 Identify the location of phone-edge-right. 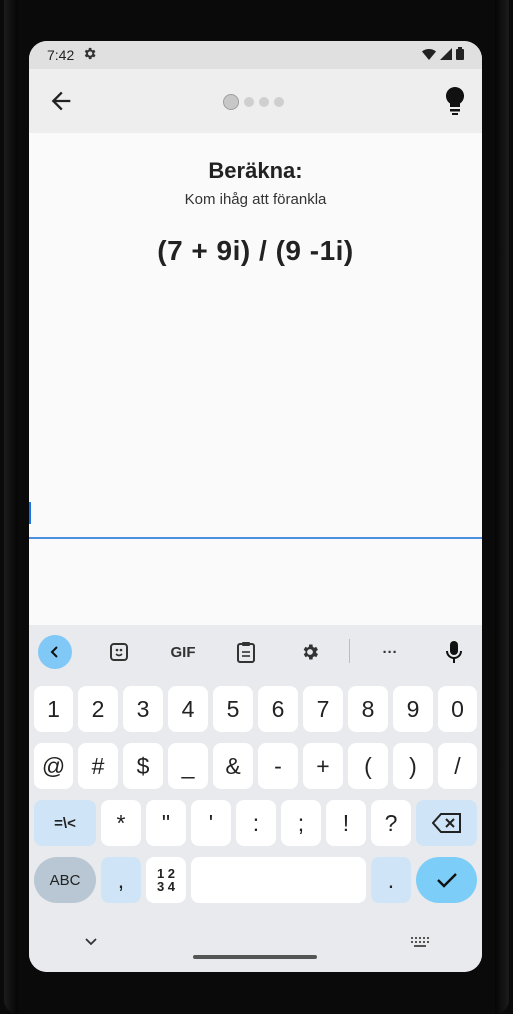
(502, 507).